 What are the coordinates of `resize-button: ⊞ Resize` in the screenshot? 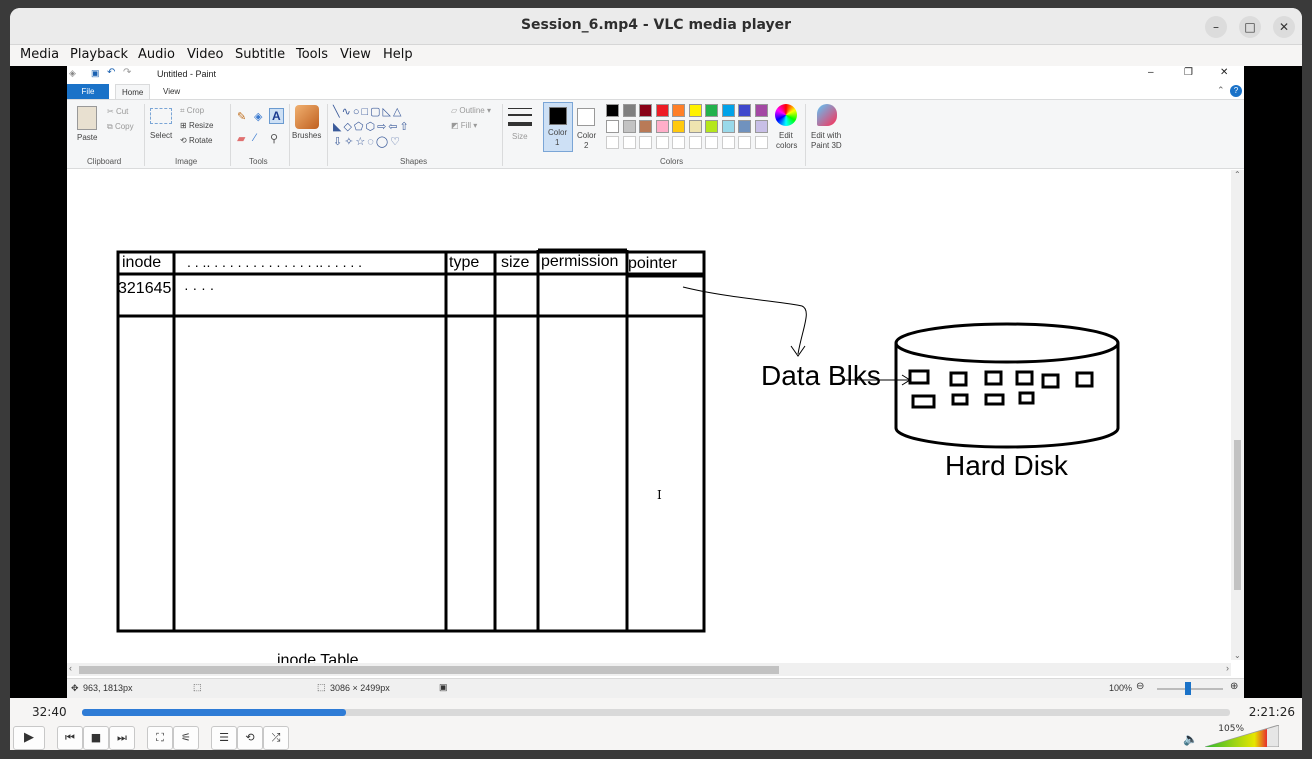 It's located at (196, 125).